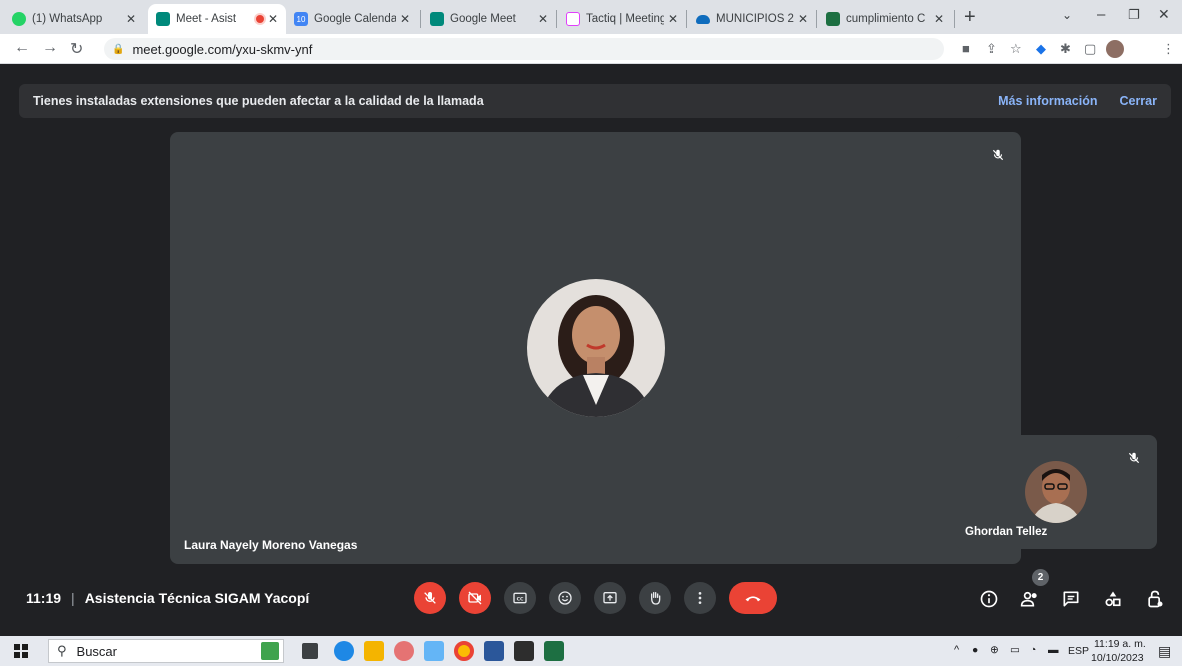 The width and height of the screenshot is (1182, 666). I want to click on wifi-icon: ◔, so click(1033, 650).